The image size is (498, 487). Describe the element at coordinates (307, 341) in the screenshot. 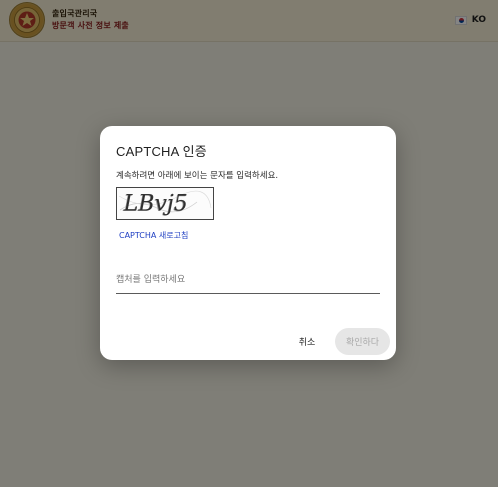

I see `cancel-button: 취소` at that location.